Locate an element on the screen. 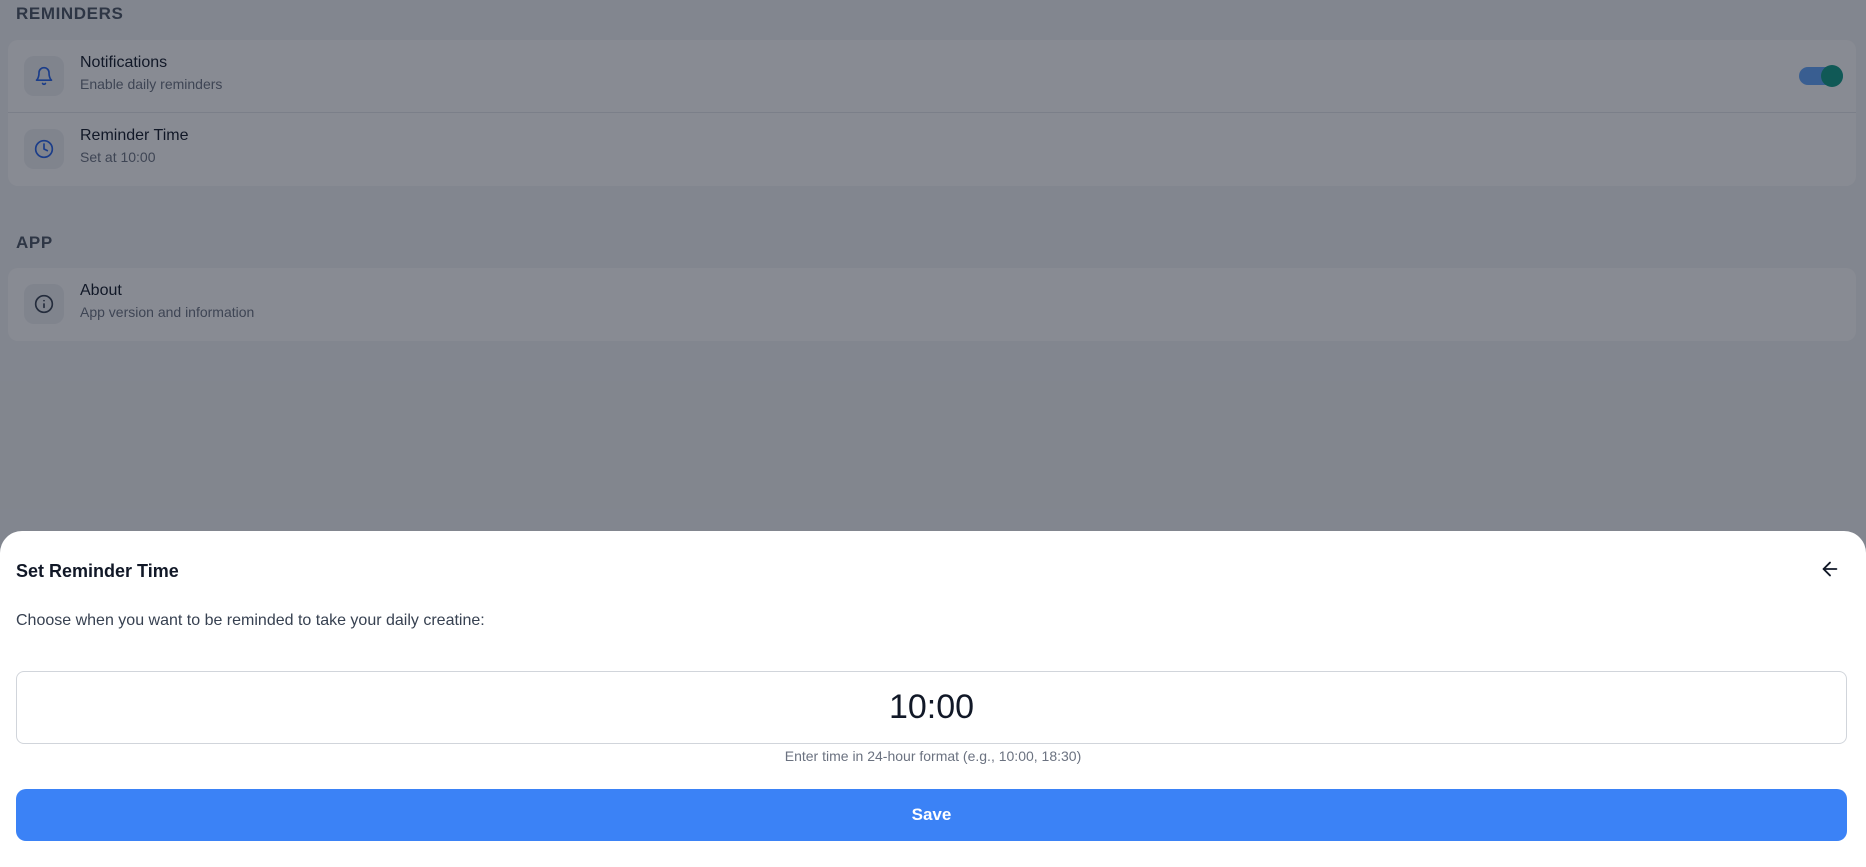 Image resolution: width=1866 pixels, height=867 pixels. time-input is located at coordinates (931, 707).